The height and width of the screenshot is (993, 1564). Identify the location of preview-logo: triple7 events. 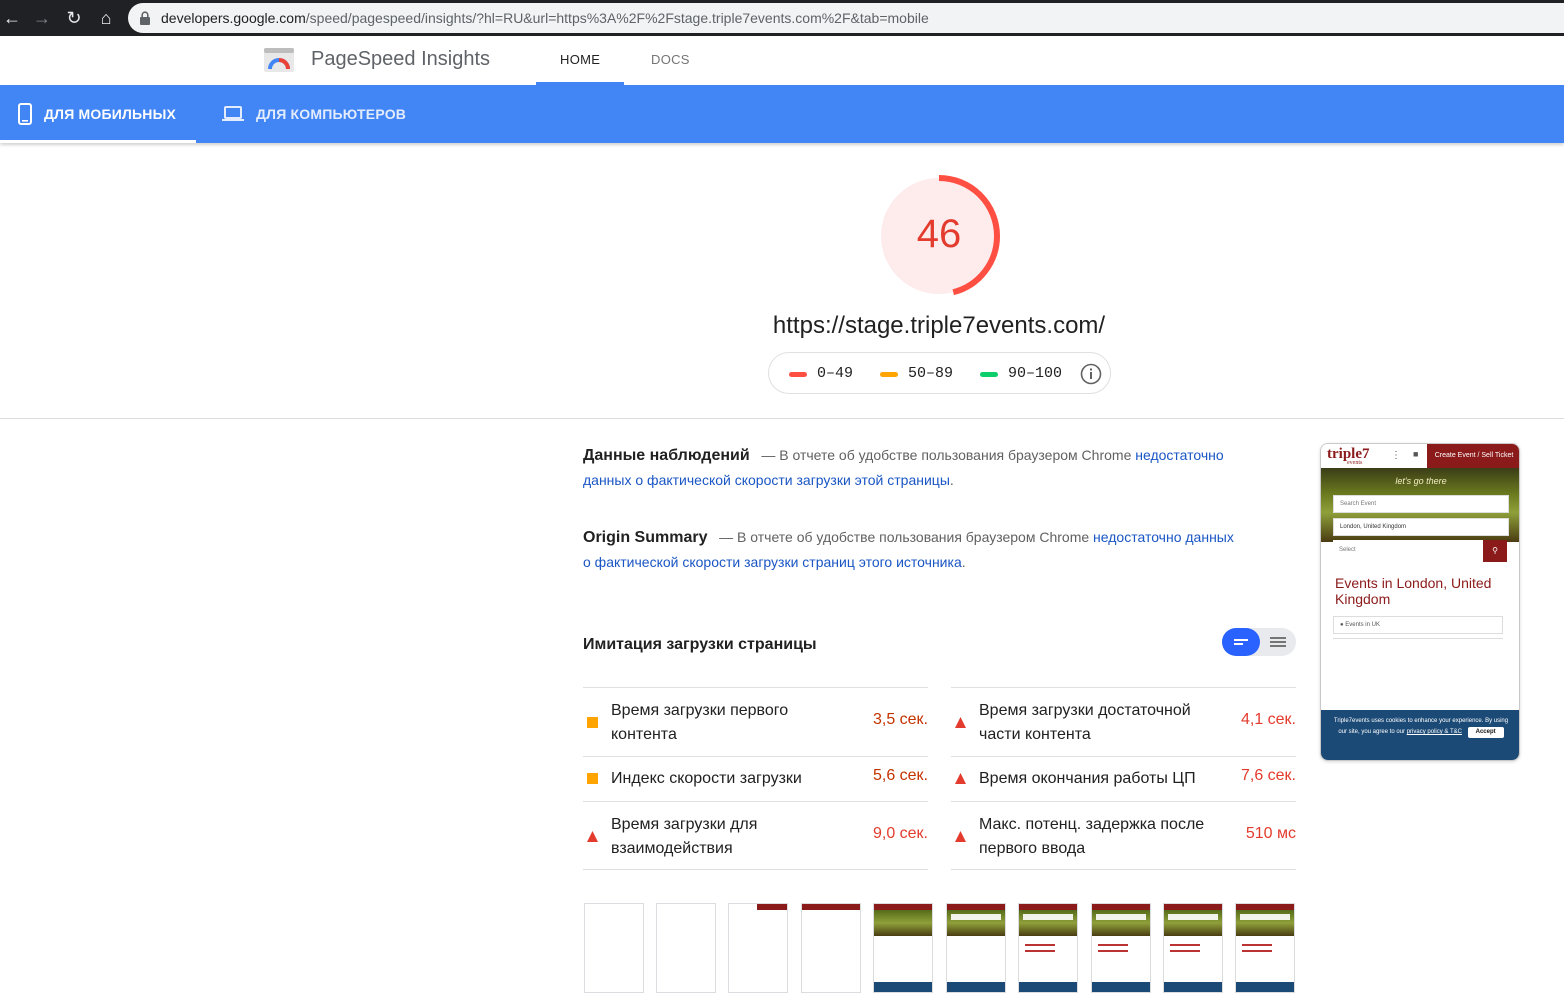
(1348, 456).